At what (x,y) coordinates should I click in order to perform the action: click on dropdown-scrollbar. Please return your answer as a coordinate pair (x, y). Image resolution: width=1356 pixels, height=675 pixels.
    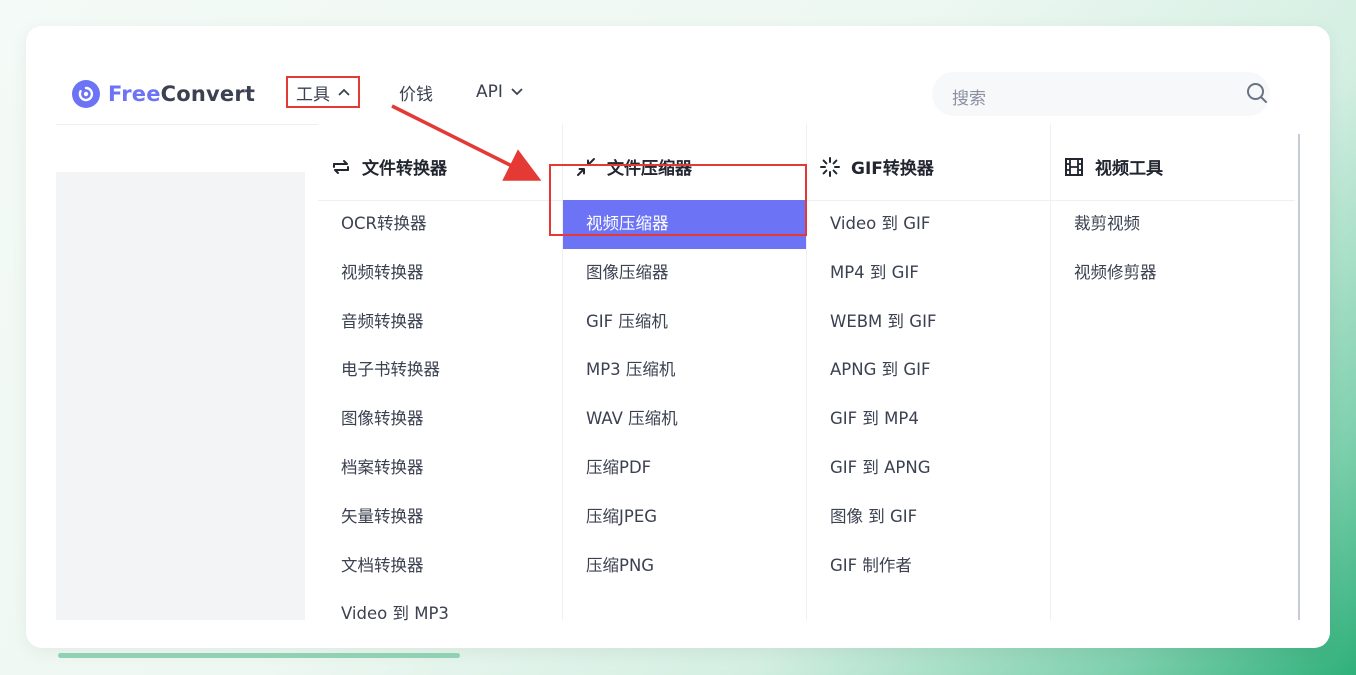
    Looking at the image, I should click on (1299, 377).